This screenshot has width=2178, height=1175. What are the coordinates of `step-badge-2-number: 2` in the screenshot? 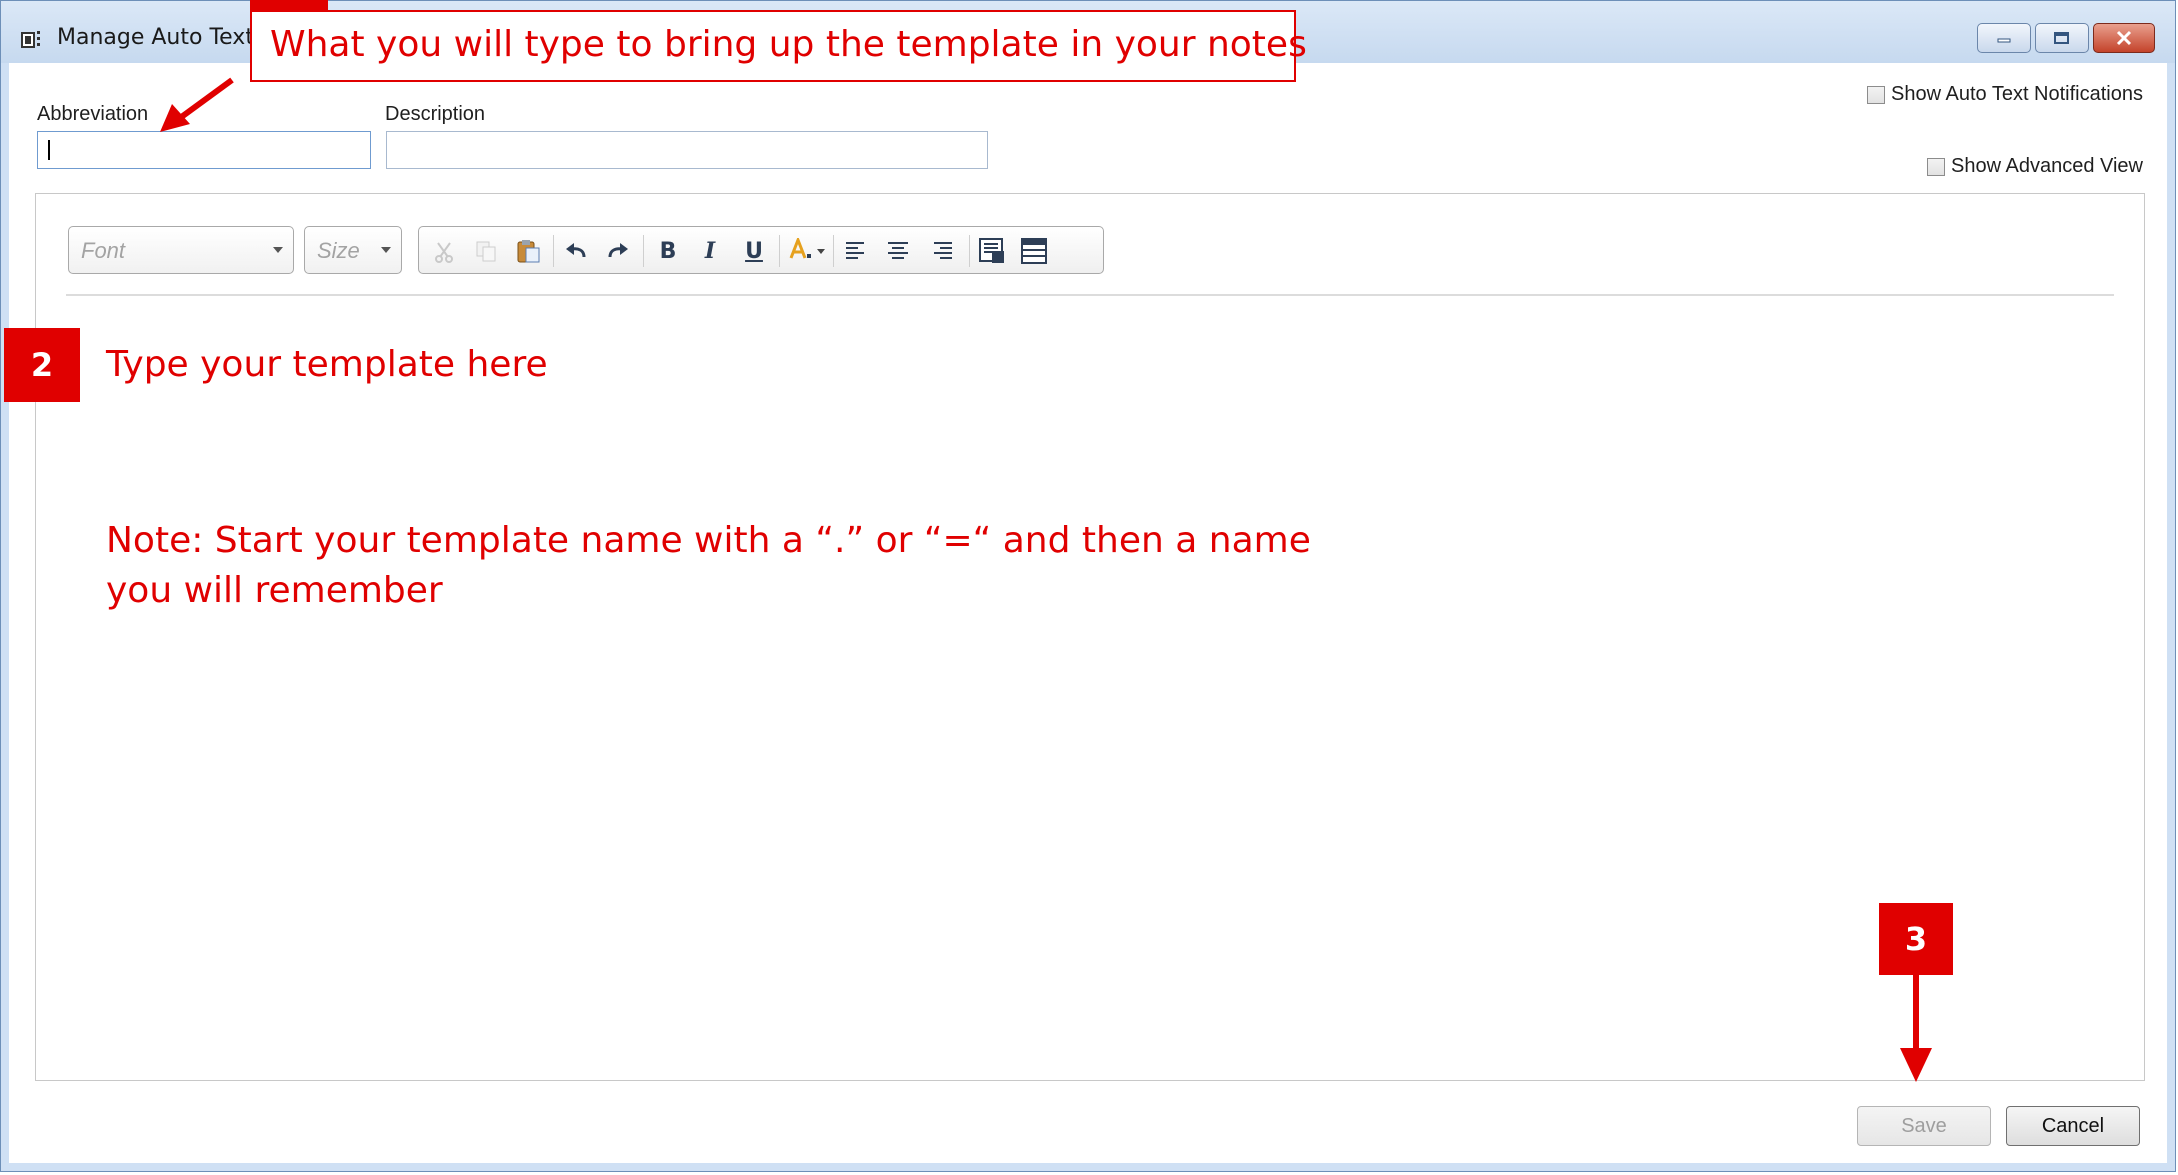 It's located at (42, 365).